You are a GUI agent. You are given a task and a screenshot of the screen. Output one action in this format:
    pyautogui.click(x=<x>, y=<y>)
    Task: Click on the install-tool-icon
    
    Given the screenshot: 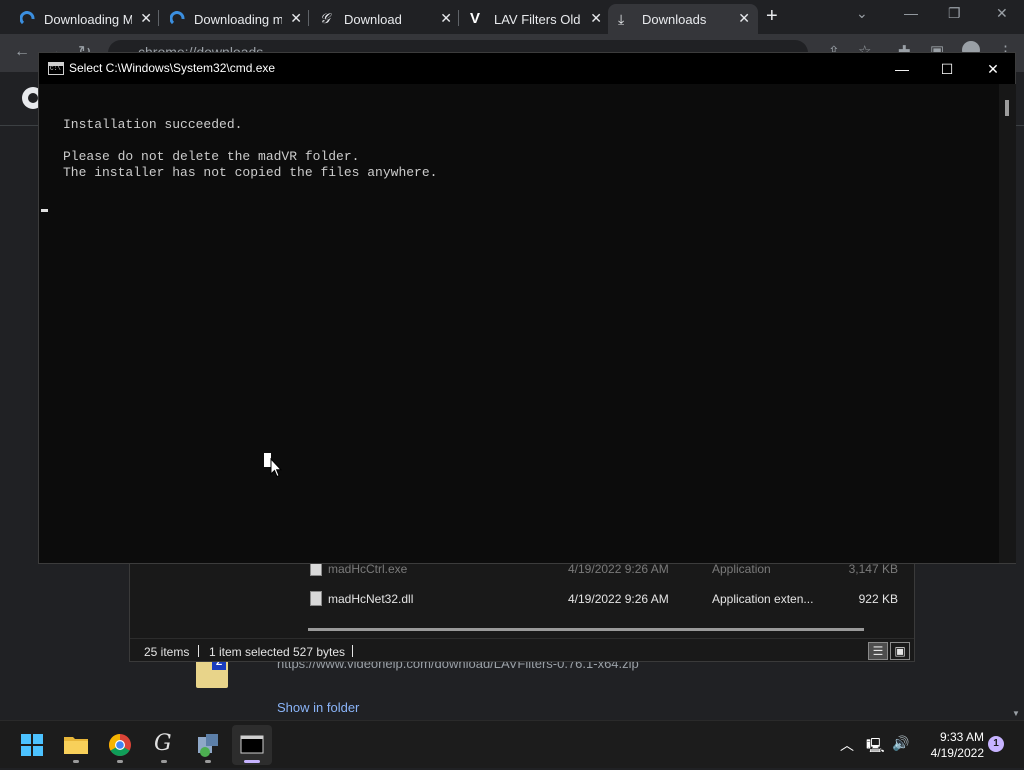 What is the action you would take?
    pyautogui.click(x=208, y=745)
    